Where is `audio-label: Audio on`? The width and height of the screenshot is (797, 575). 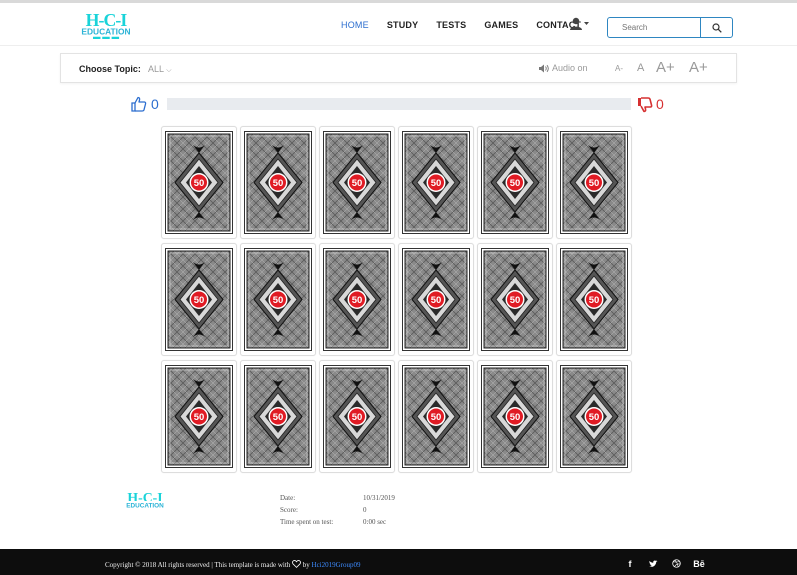 audio-label: Audio on is located at coordinates (570, 68).